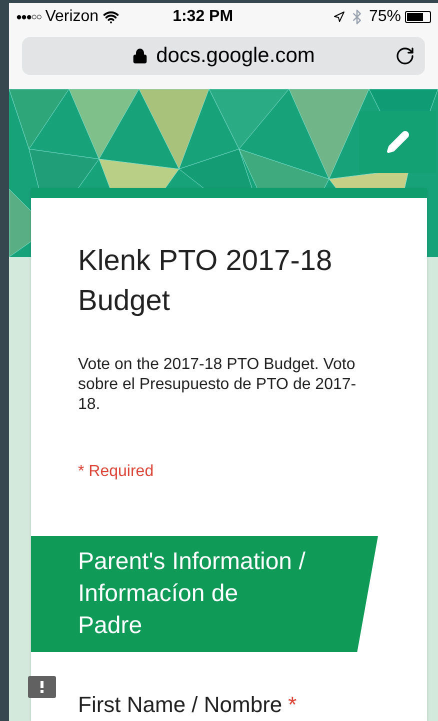 The height and width of the screenshot is (721, 438). What do you see at coordinates (110, 17) in the screenshot?
I see `wifi-icon` at bounding box center [110, 17].